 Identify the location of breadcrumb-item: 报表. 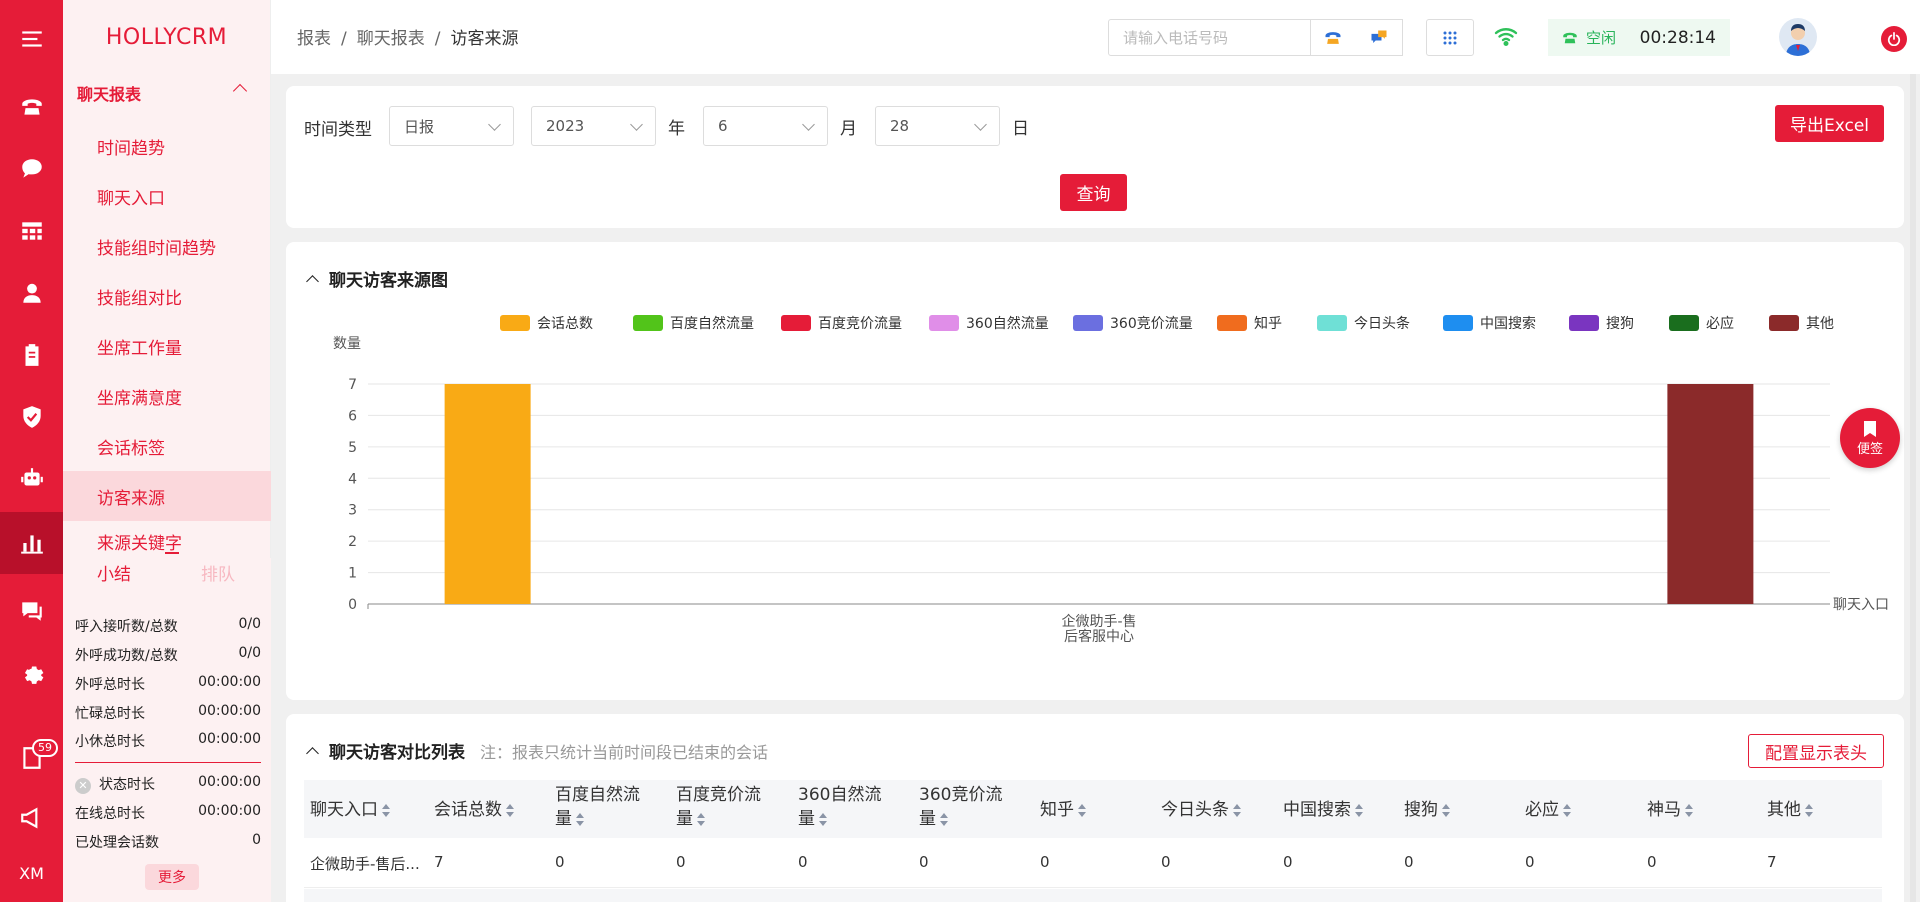
(314, 39).